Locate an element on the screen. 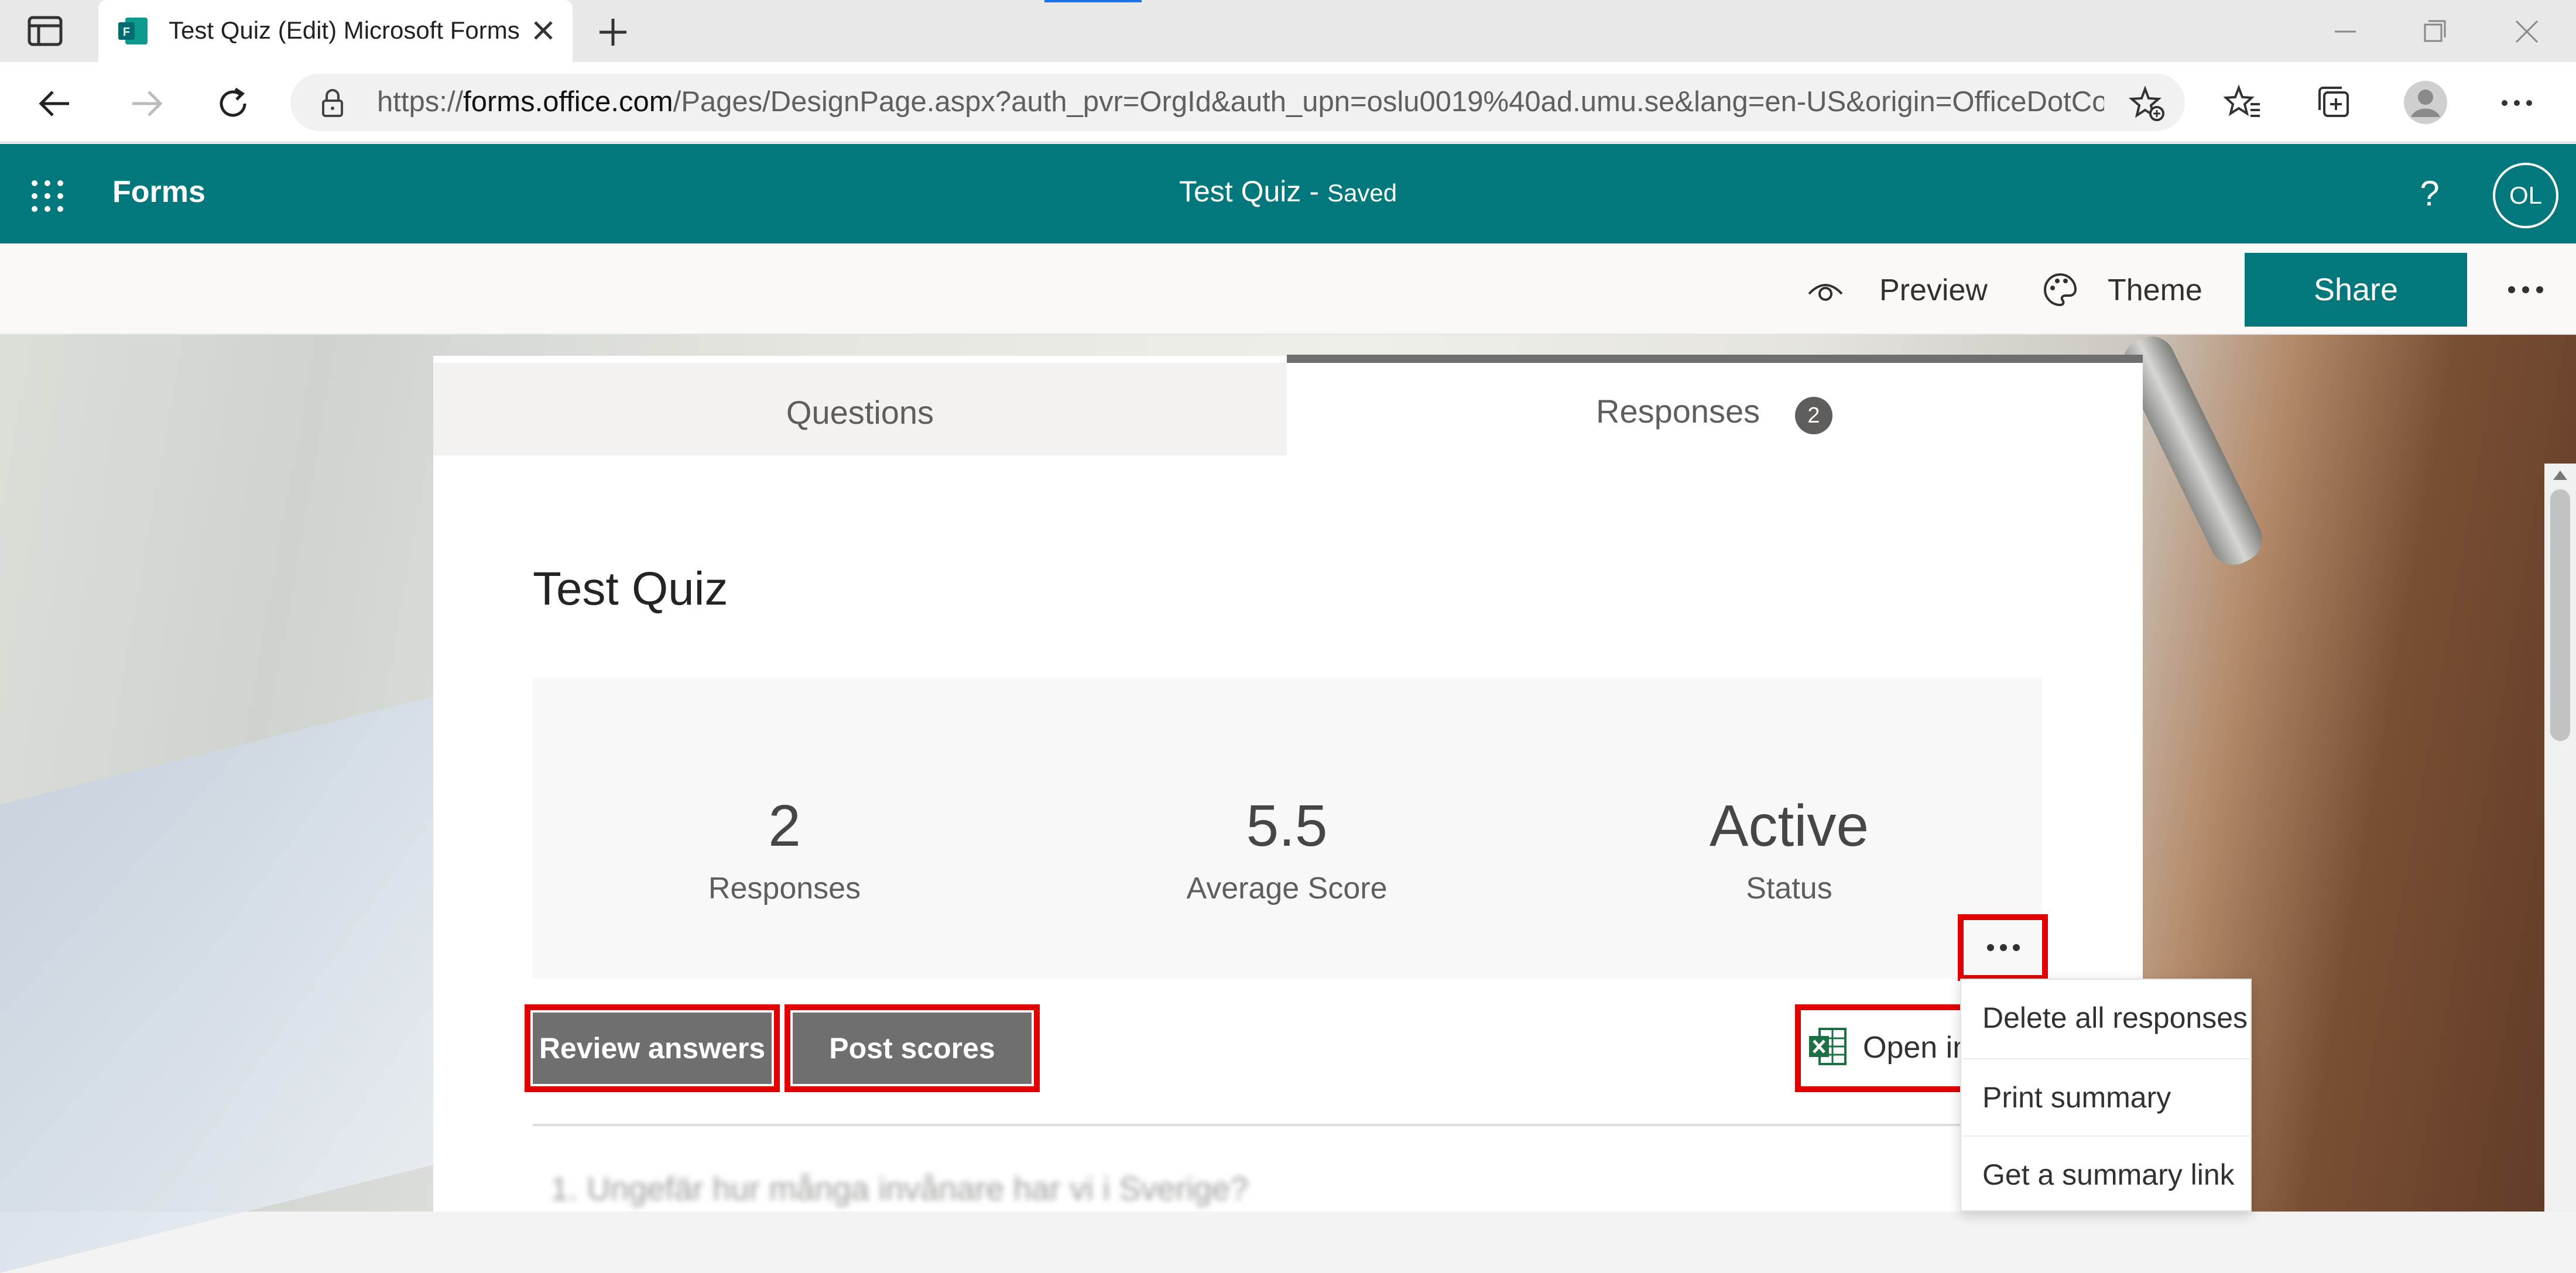  quiz-title: Test Quiz is located at coordinates (630, 588).